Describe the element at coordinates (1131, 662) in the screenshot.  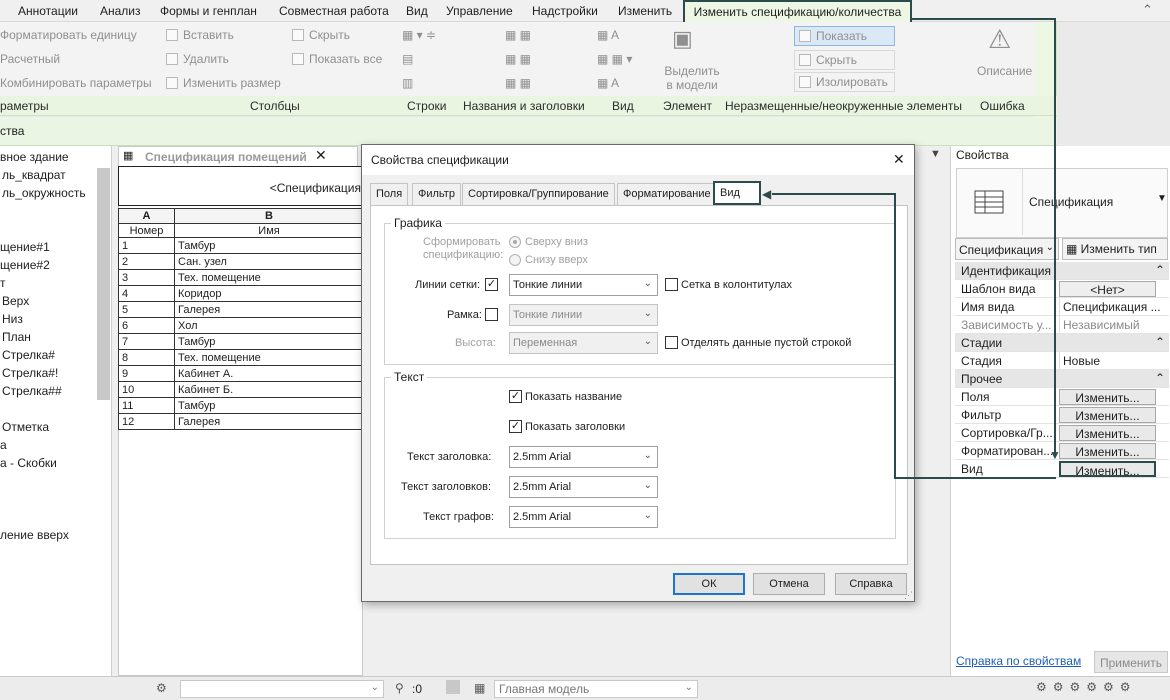
I see `apply-button: Применить` at that location.